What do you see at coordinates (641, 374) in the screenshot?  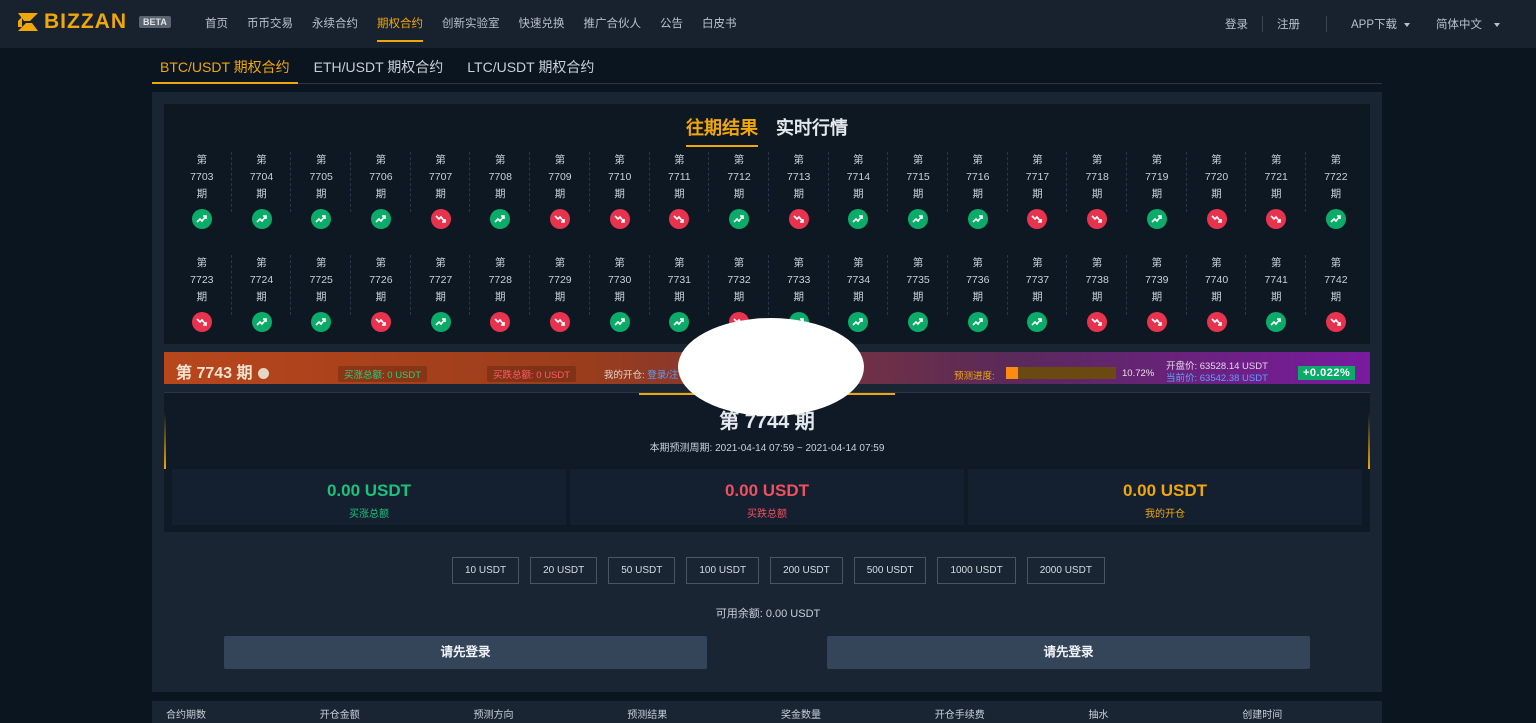 I see `my-open: 我的开仓: 登录/注` at bounding box center [641, 374].